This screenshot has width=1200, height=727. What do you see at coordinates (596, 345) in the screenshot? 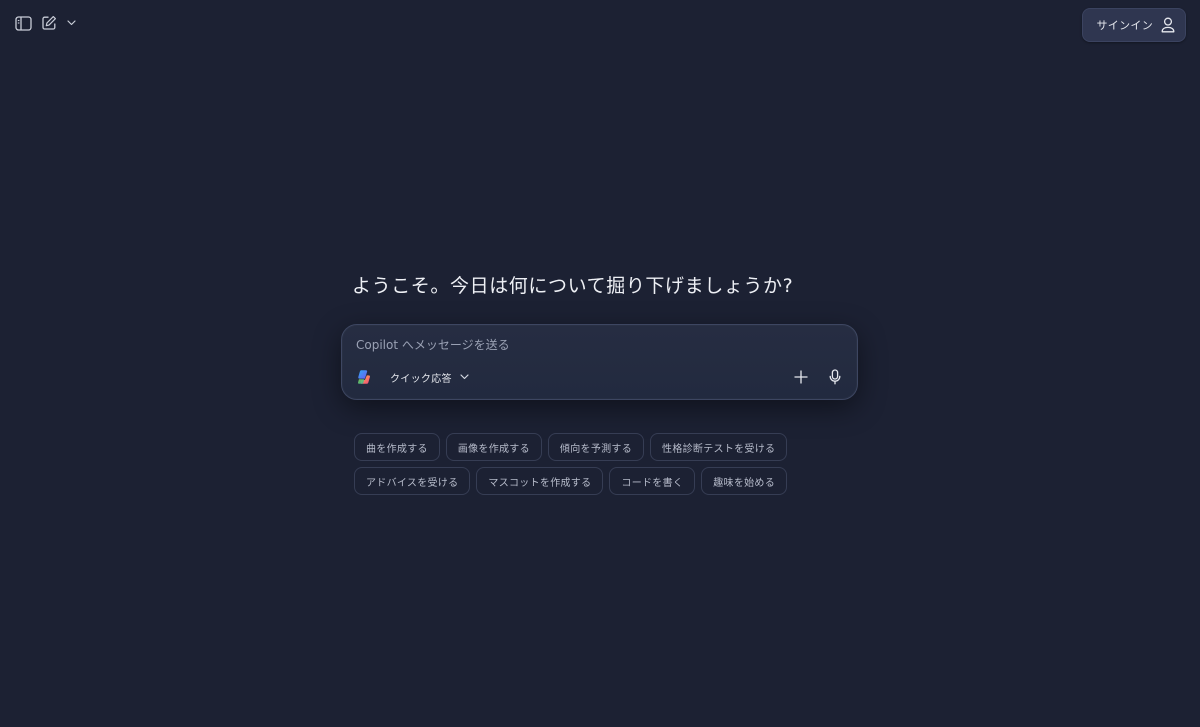
I see `message-input` at bounding box center [596, 345].